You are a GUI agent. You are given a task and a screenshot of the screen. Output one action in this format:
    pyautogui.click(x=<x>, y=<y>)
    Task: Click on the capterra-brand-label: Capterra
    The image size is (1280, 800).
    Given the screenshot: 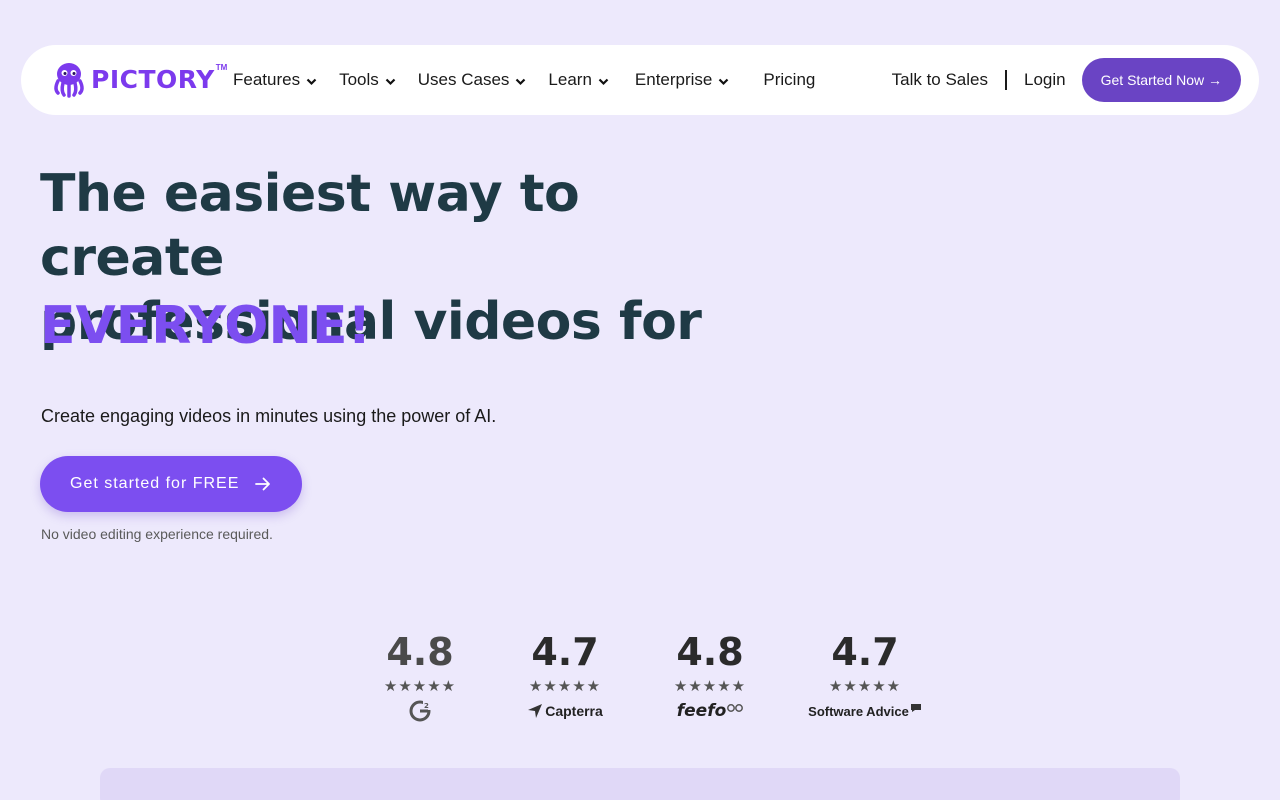 What is the action you would take?
    pyautogui.click(x=574, y=711)
    